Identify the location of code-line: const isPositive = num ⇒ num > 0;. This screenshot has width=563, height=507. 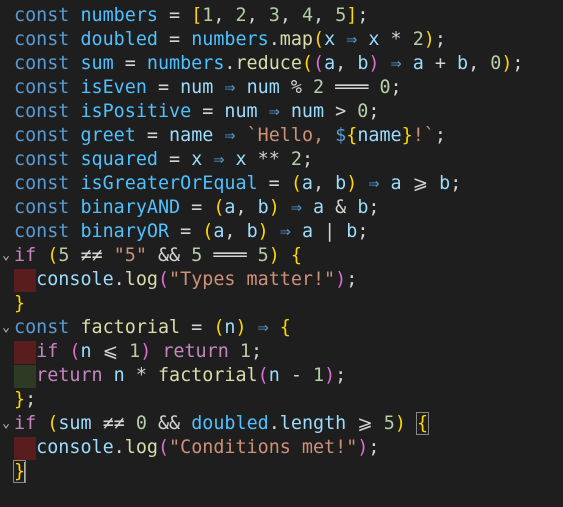
(281, 112).